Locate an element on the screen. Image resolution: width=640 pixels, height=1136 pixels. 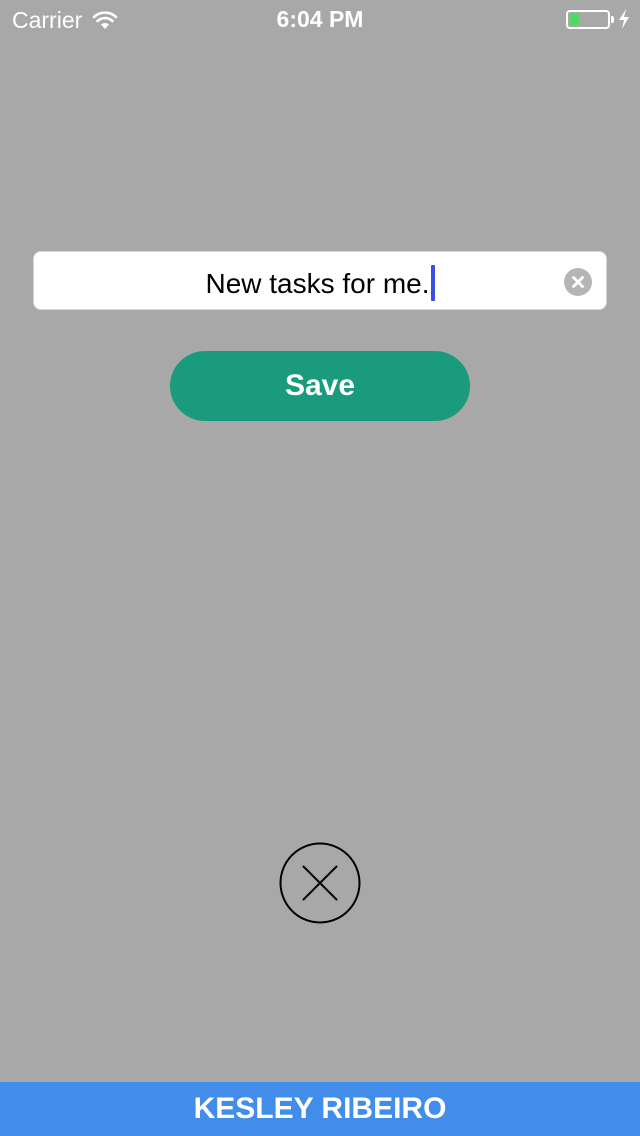
battery-cap is located at coordinates (612, 19).